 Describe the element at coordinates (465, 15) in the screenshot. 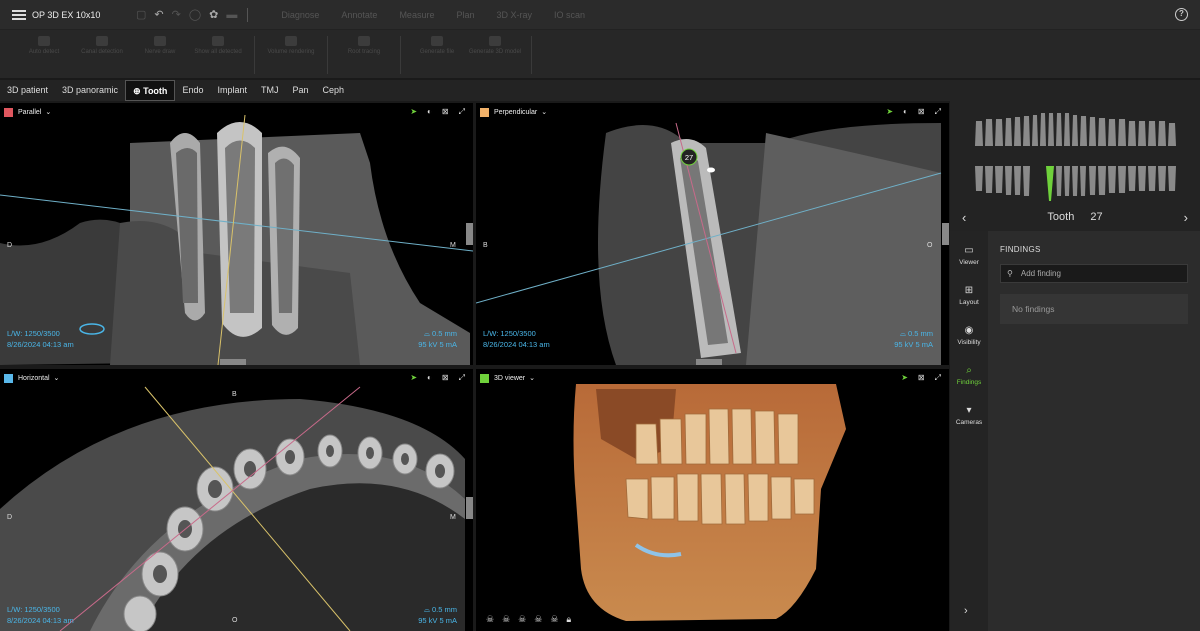

I see `tab-plan: Plan` at that location.